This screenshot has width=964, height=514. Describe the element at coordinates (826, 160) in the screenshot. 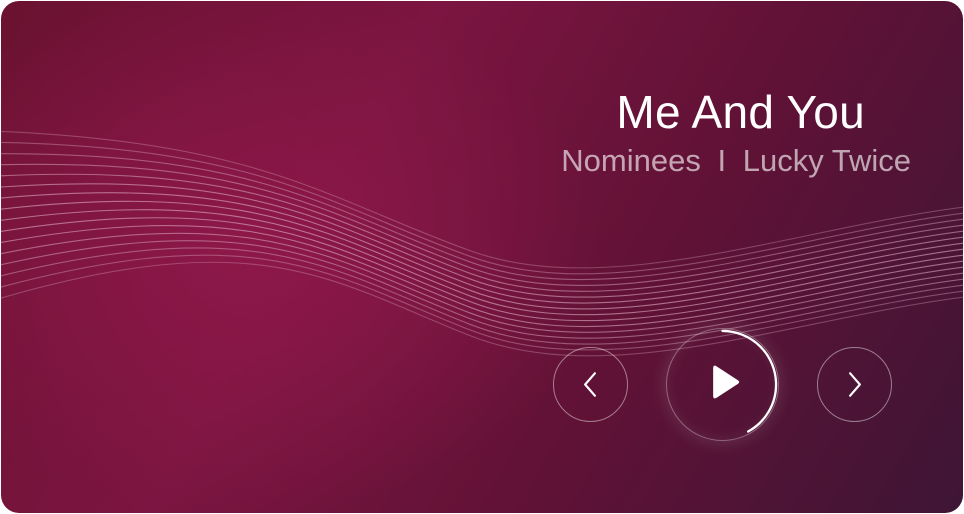

I see `album-name: Lucky Twice` at that location.